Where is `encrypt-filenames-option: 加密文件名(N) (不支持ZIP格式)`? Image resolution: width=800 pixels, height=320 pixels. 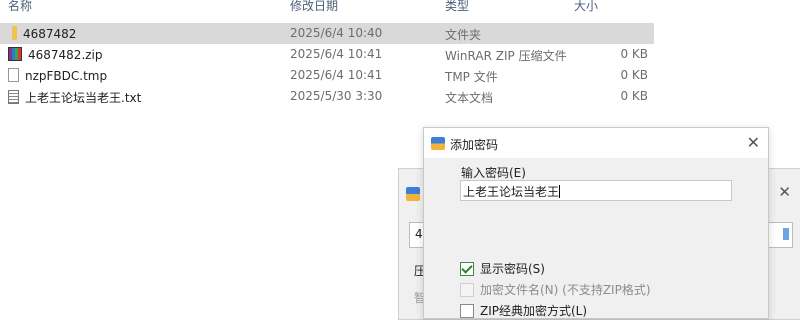
encrypt-filenames-option: 加密文件名(N) (不支持ZIP格式) is located at coordinates (555, 289).